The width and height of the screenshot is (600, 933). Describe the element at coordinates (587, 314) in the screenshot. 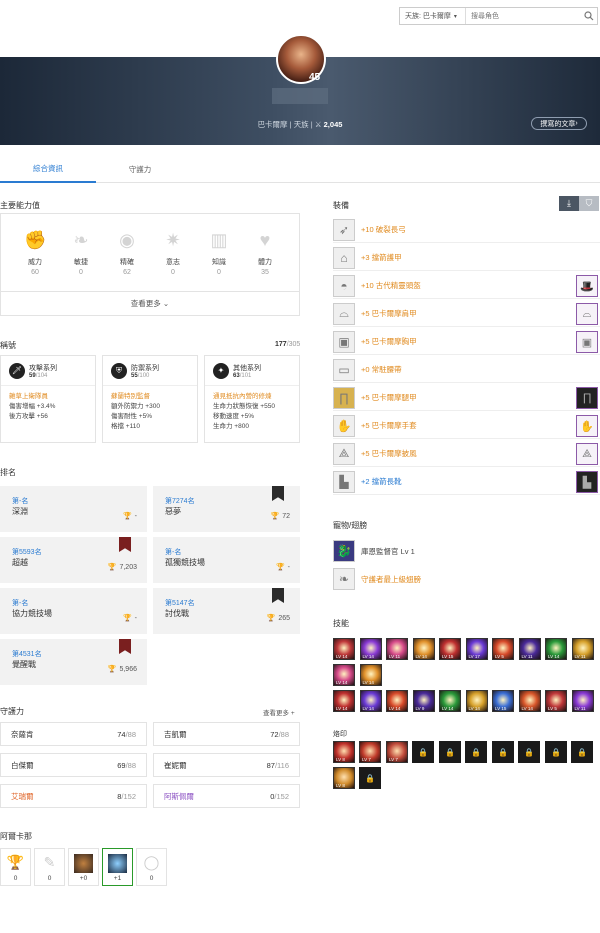

I see `appearance-shoulder-icon: ⌓` at that location.